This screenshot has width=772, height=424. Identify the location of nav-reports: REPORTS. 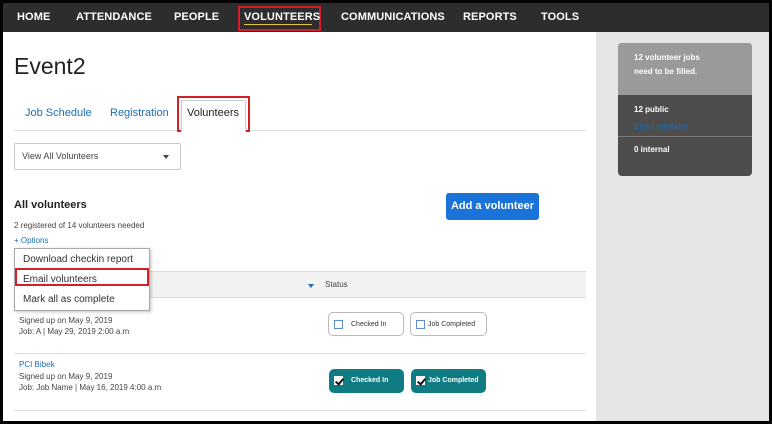
(490, 17).